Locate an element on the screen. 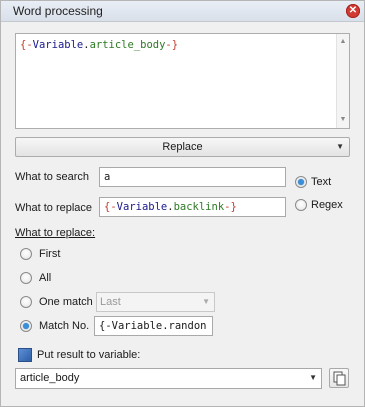  copy-button is located at coordinates (339, 378).